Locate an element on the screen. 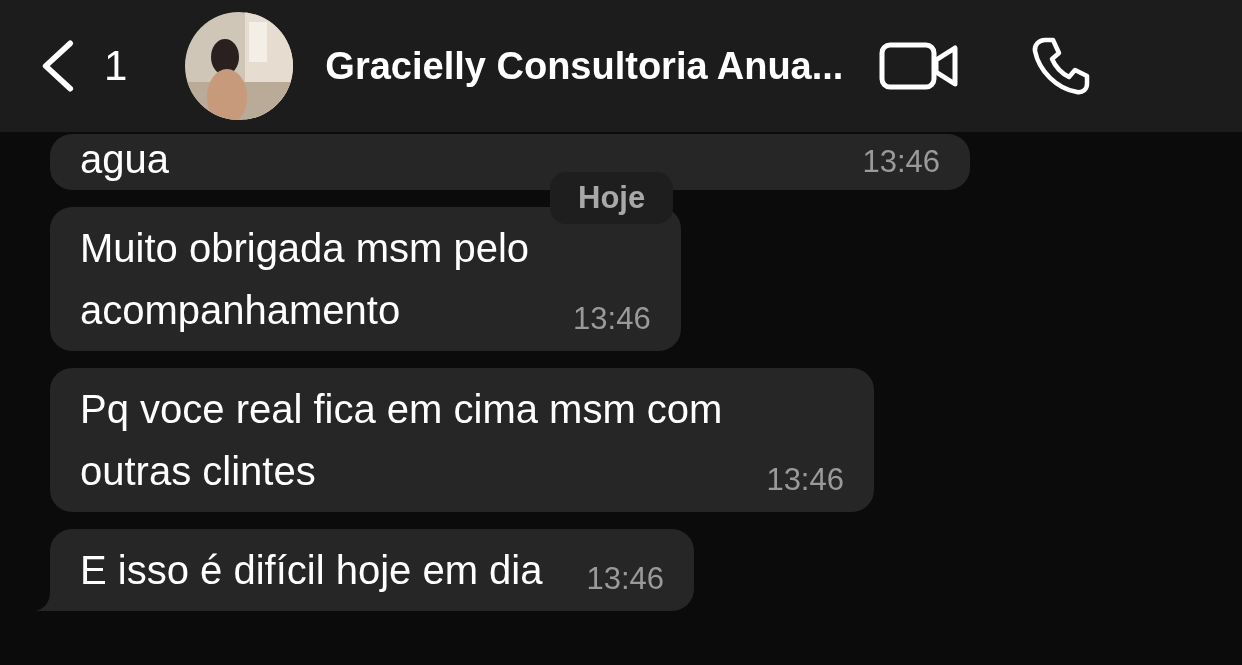  video-camera-icon is located at coordinates (919, 66).